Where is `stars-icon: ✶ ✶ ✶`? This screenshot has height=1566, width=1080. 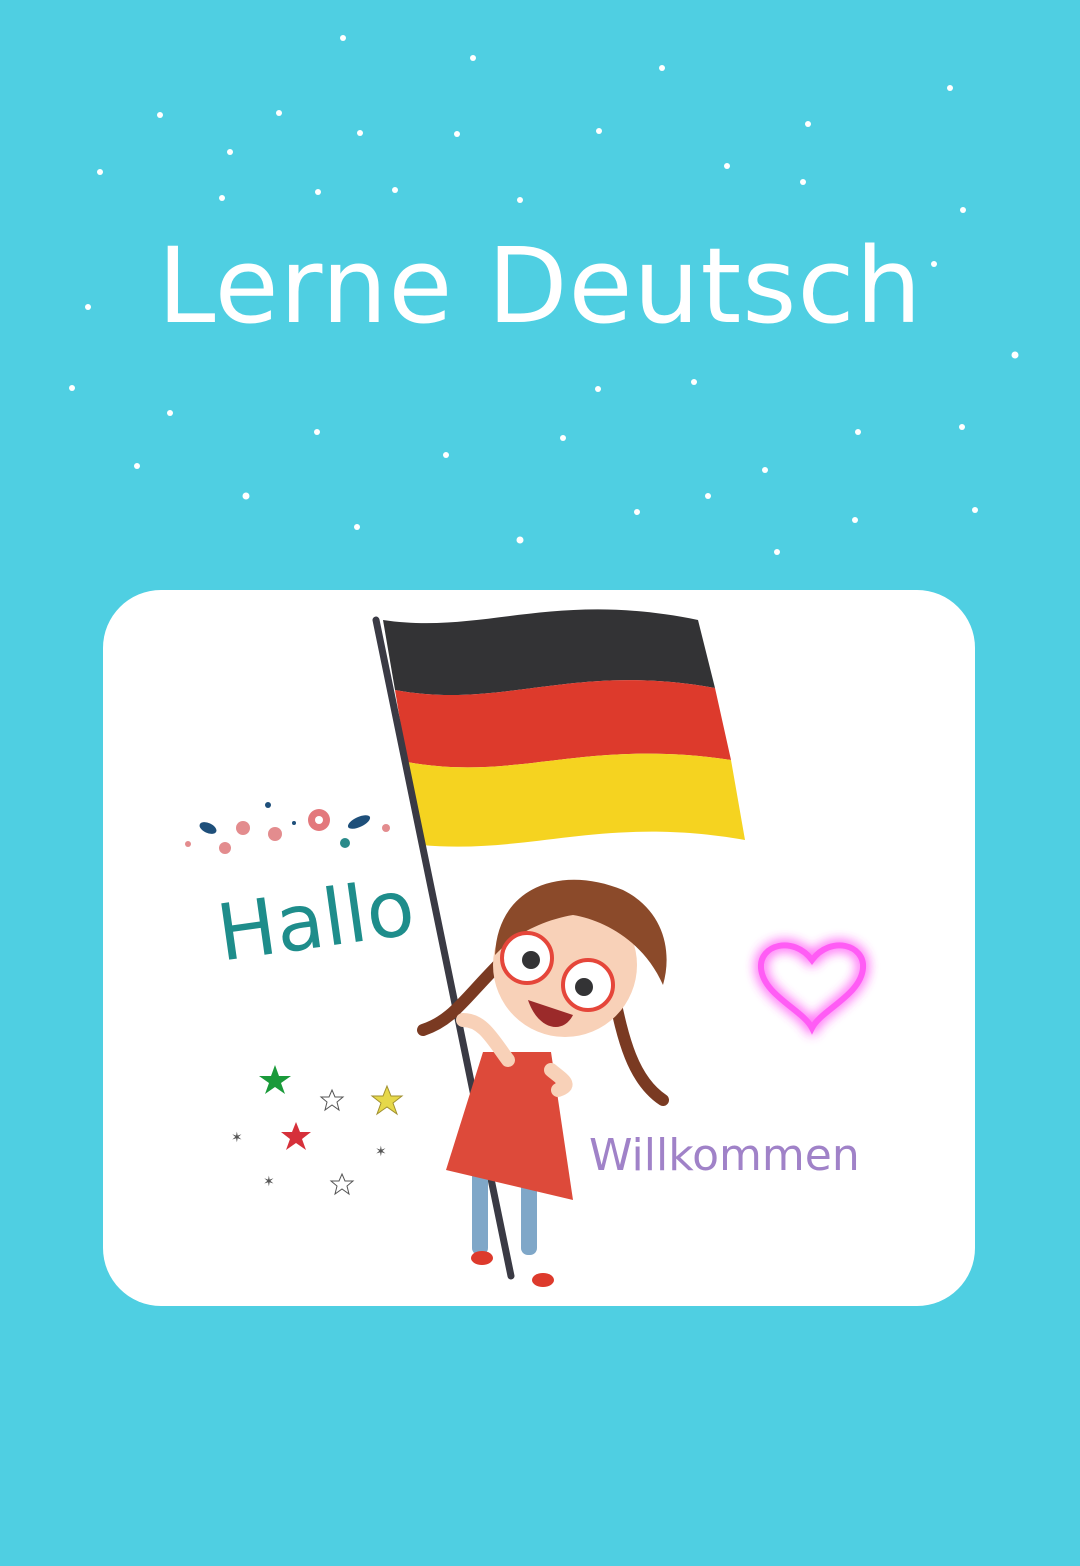 stars-icon: ✶ ✶ ✶ is located at coordinates (317, 1130).